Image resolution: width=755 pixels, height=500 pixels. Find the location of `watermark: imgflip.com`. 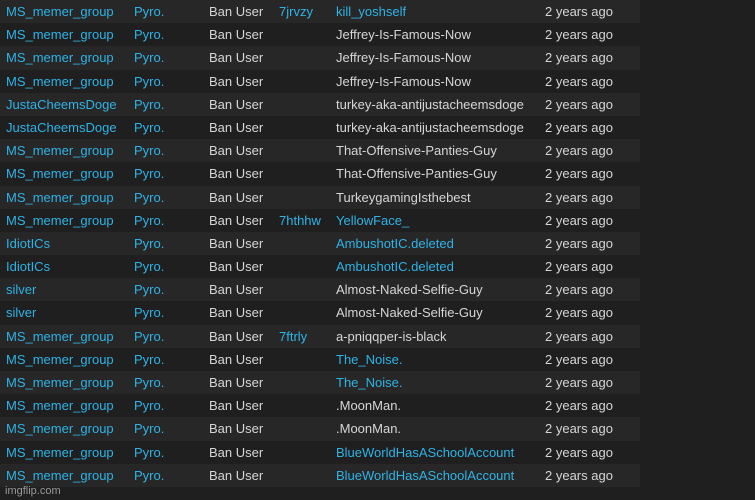

watermark: imgflip.com is located at coordinates (33, 491).